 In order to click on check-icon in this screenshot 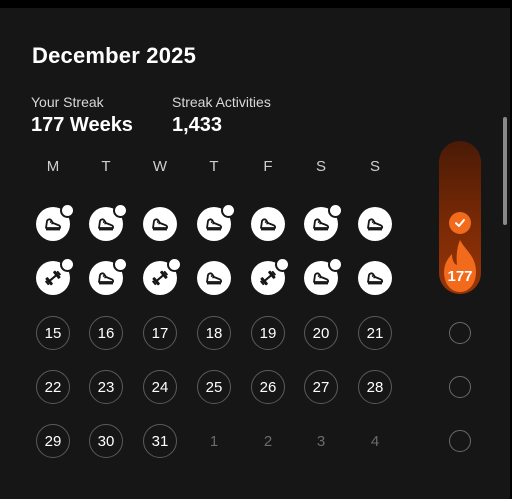, I will do `click(460, 223)`.